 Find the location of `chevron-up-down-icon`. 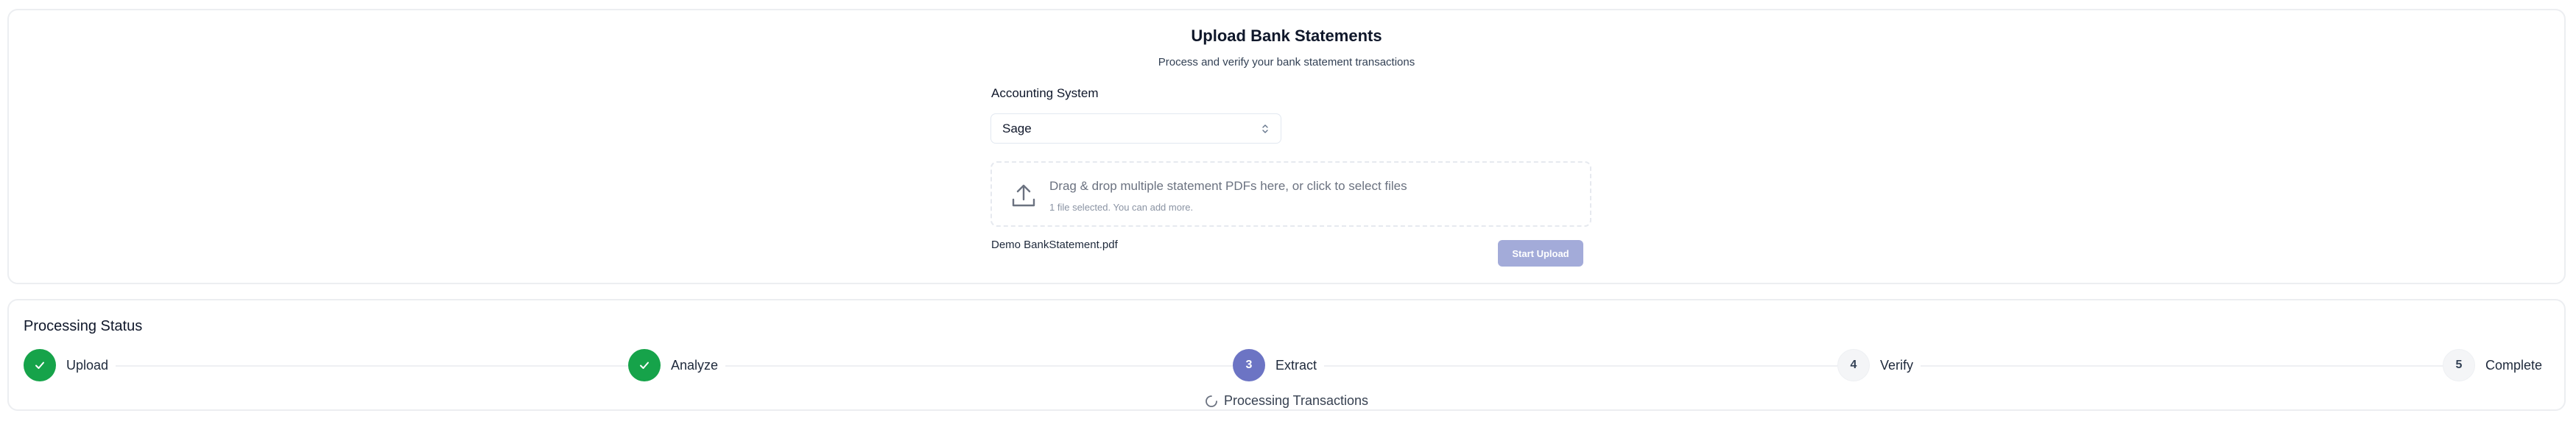

chevron-up-down-icon is located at coordinates (1265, 128).